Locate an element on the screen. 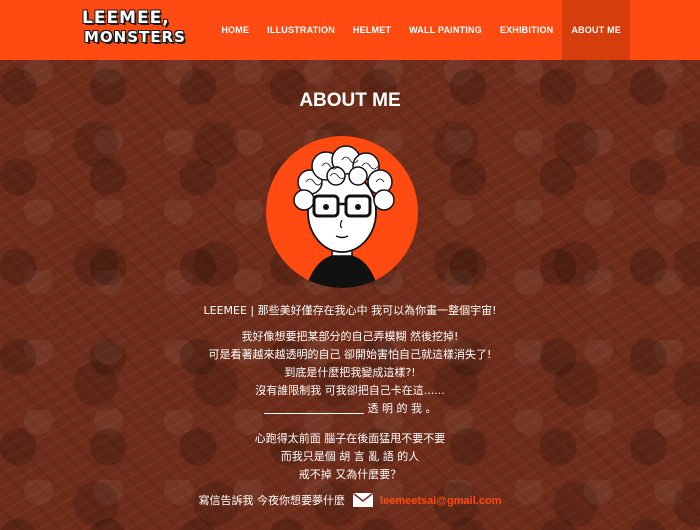  nav-about-me: ABOUT ME is located at coordinates (596, 30).